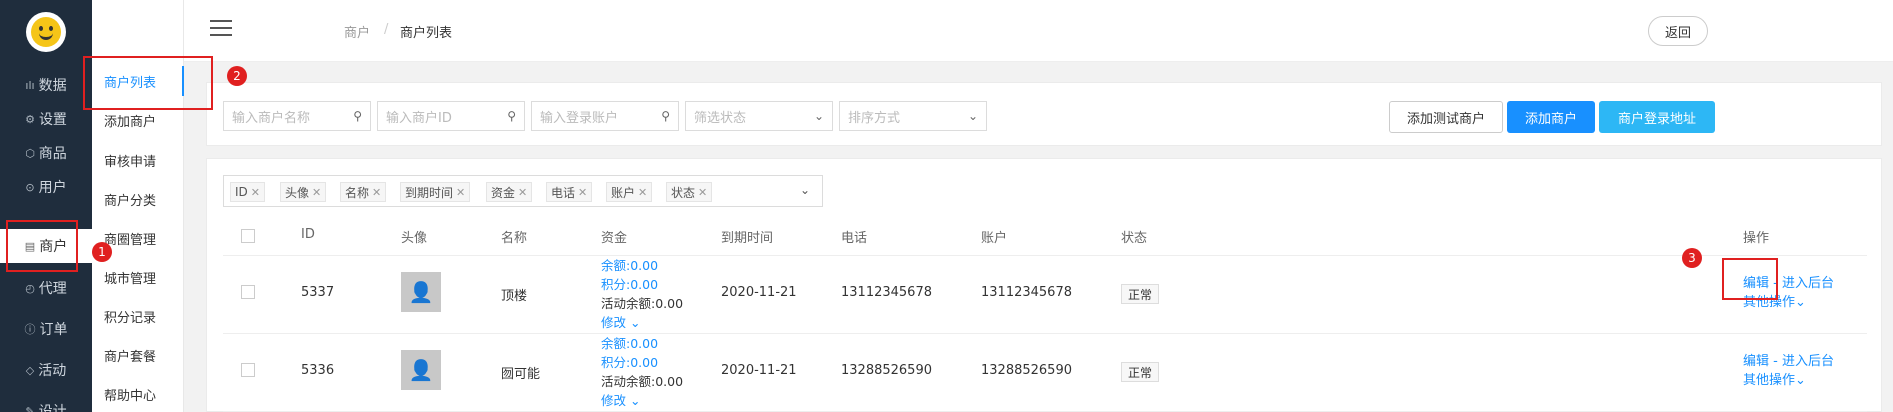 The image size is (1893, 412). I want to click on header-status: 状态, so click(1134, 238).